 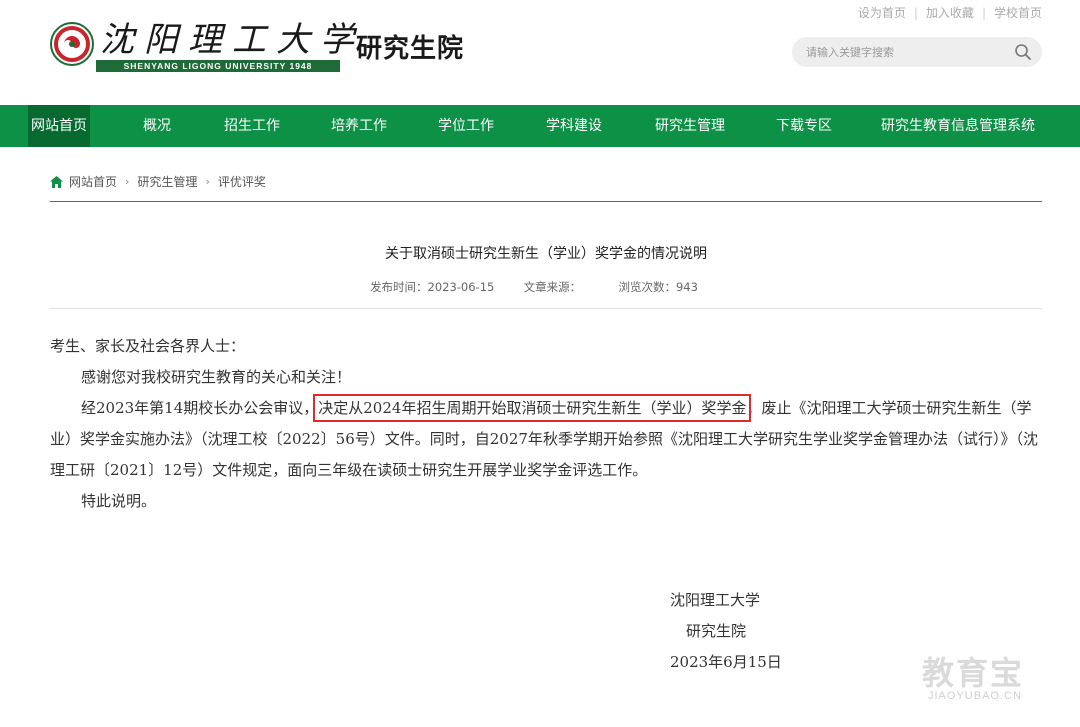 I want to click on breadcrumb-divider, so click(x=546, y=201).